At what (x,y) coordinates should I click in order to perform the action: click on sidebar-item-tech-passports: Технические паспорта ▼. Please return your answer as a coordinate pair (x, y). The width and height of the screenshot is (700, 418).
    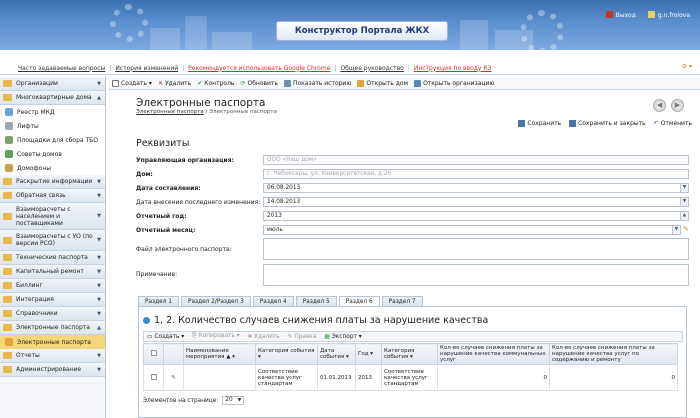
    Looking at the image, I should click on (52, 258).